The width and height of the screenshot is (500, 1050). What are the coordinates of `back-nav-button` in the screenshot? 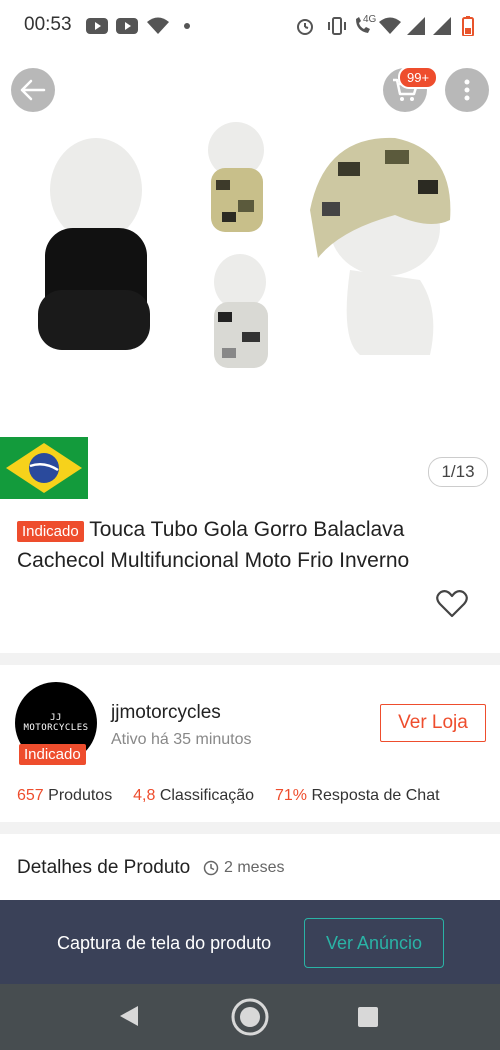 It's located at (129, 1018).